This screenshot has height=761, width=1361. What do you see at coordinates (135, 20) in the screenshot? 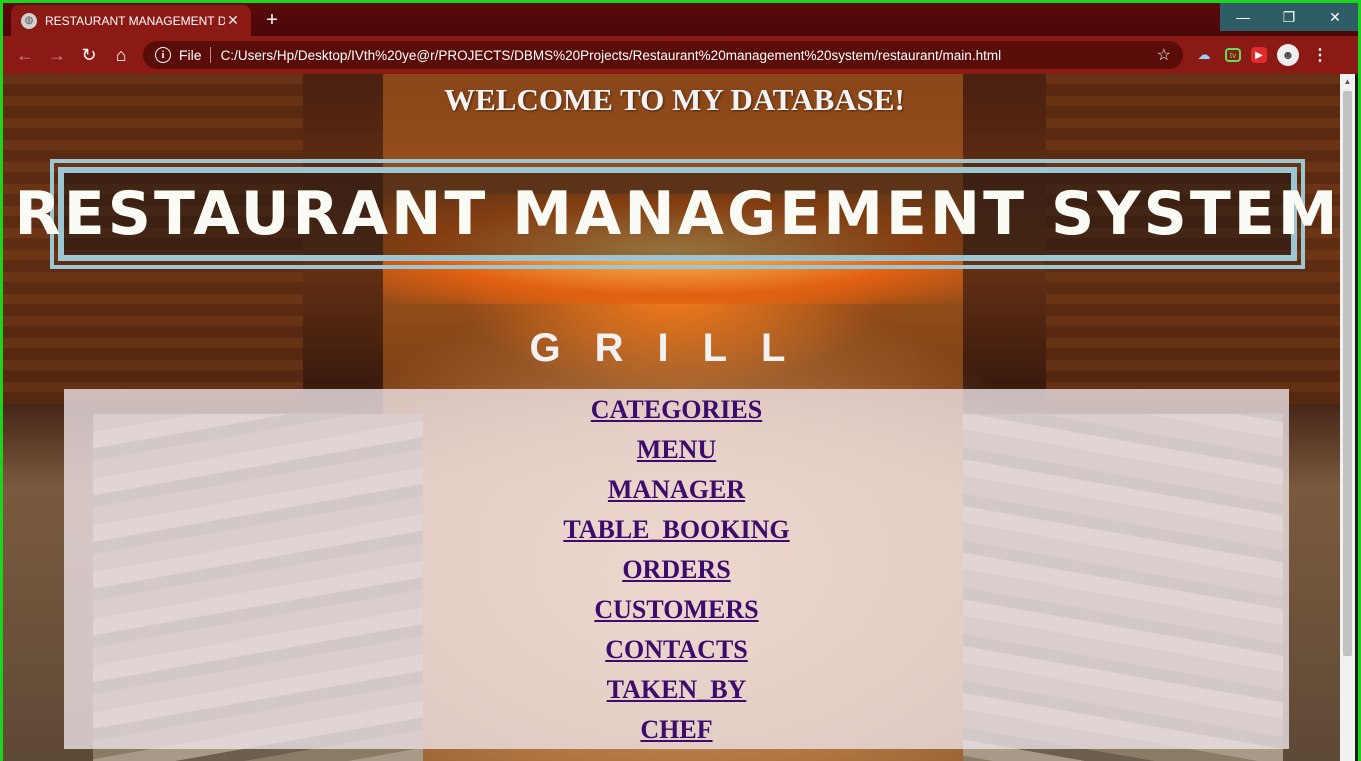
I see `tab-title: RESTAURANT MANAGEMENT DA` at bounding box center [135, 20].